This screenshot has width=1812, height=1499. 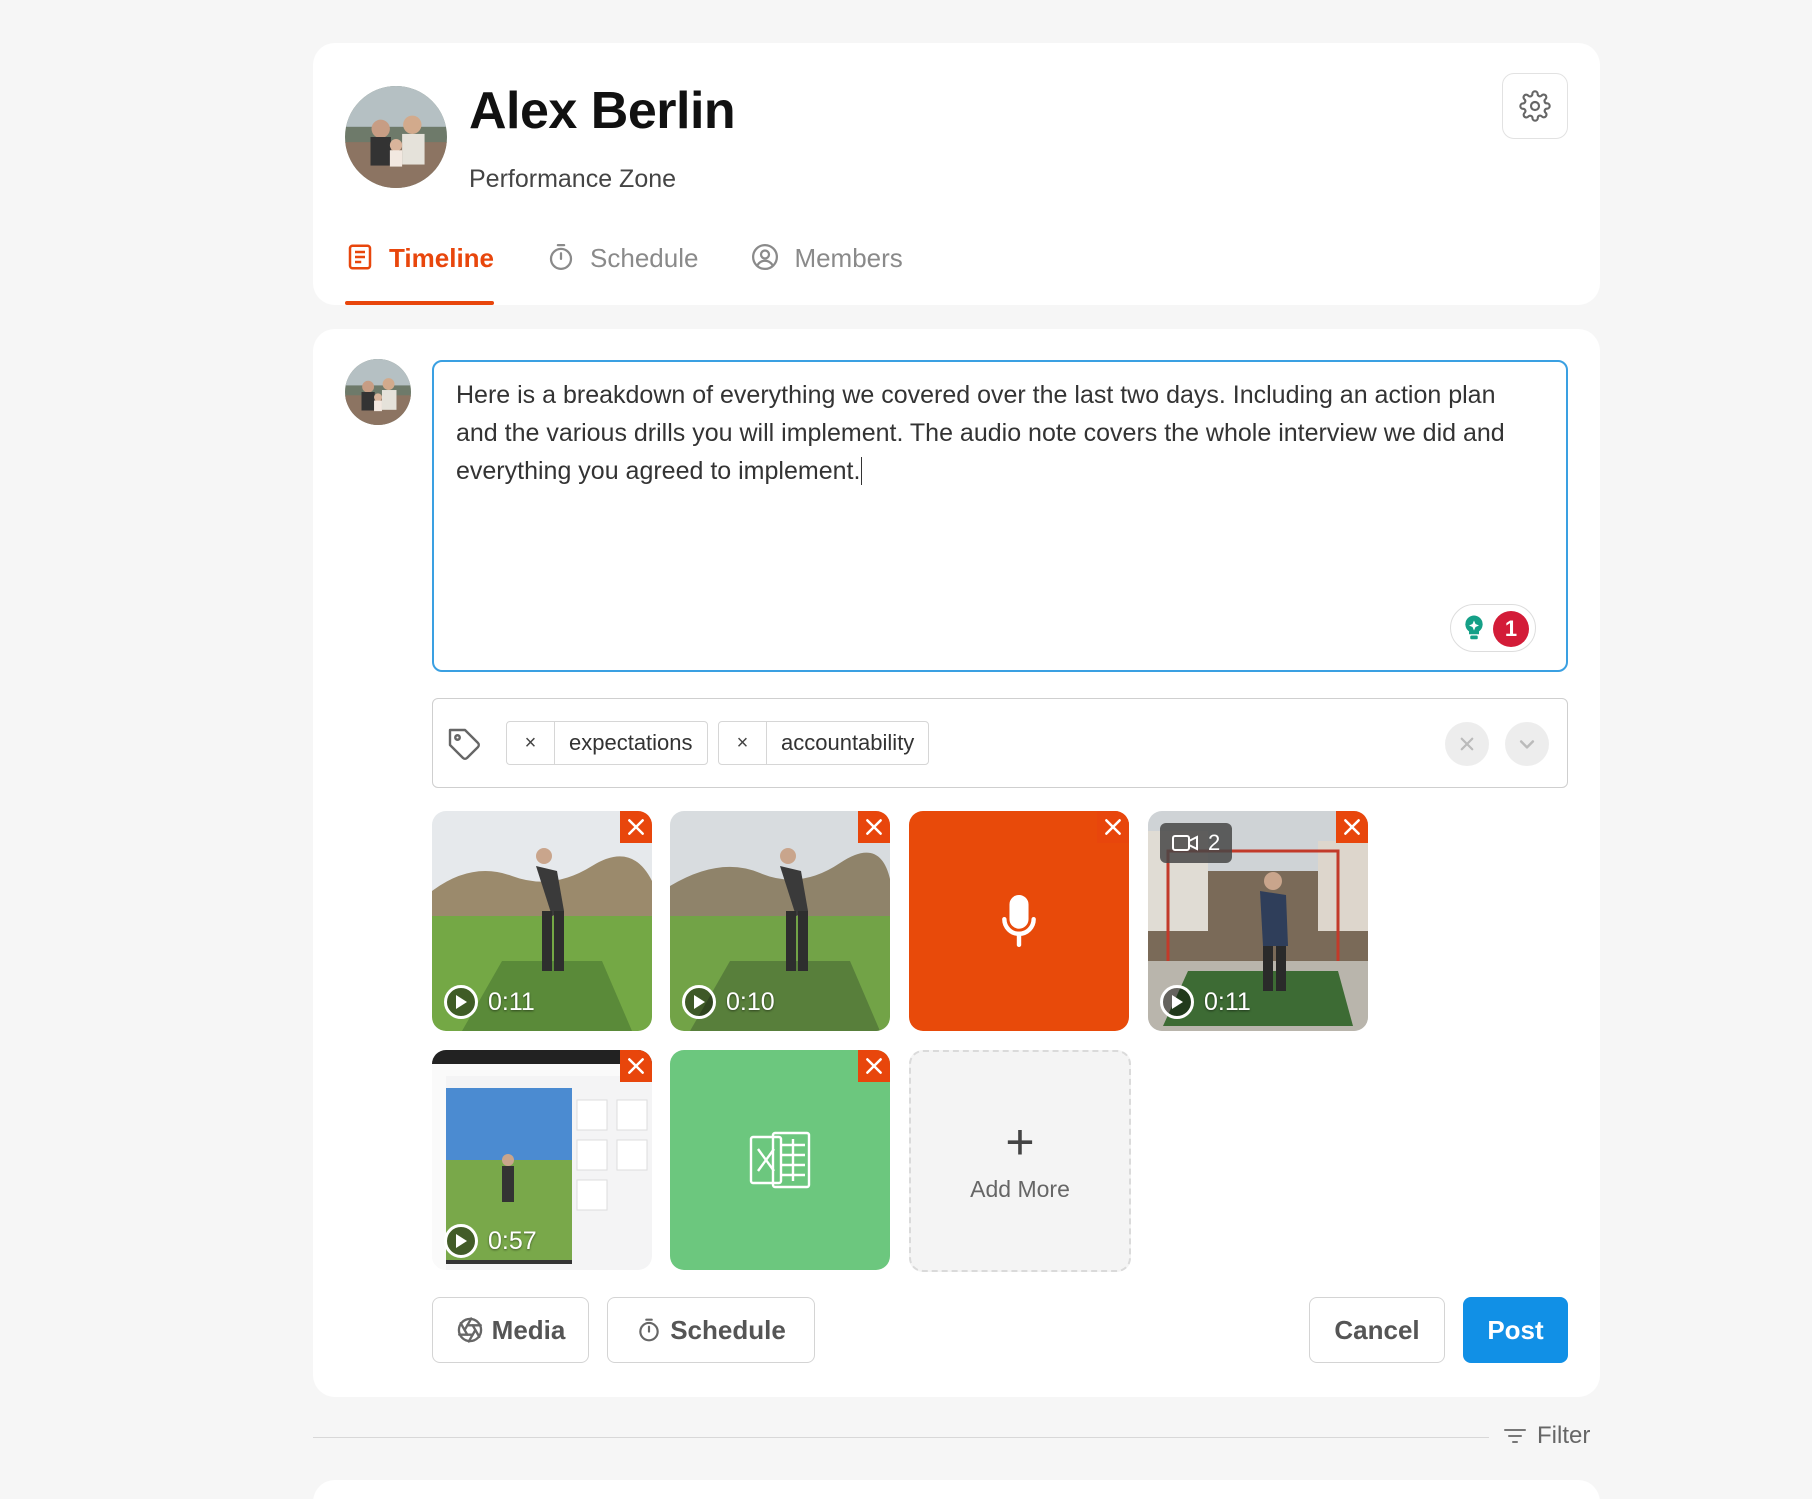 I want to click on duration-text: 0:10, so click(x=750, y=1001).